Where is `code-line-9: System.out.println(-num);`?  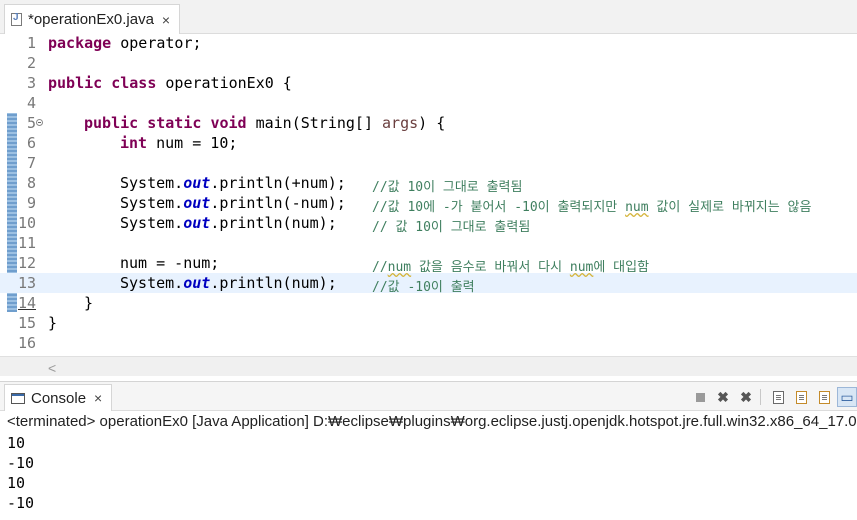
code-line-9: System.out.println(-num); is located at coordinates (233, 203).